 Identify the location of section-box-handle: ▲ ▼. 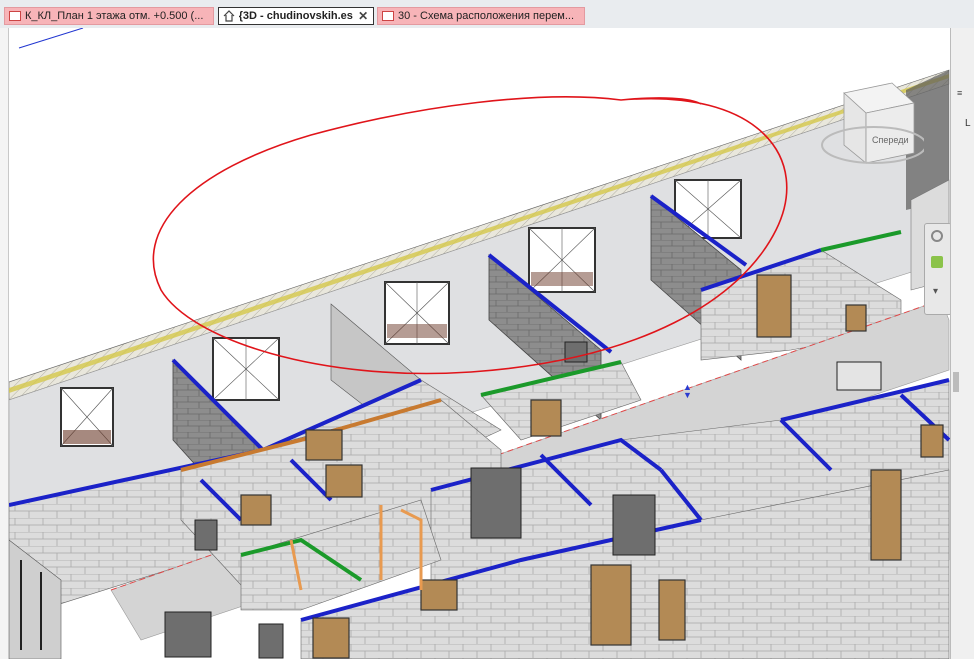
(687, 391).